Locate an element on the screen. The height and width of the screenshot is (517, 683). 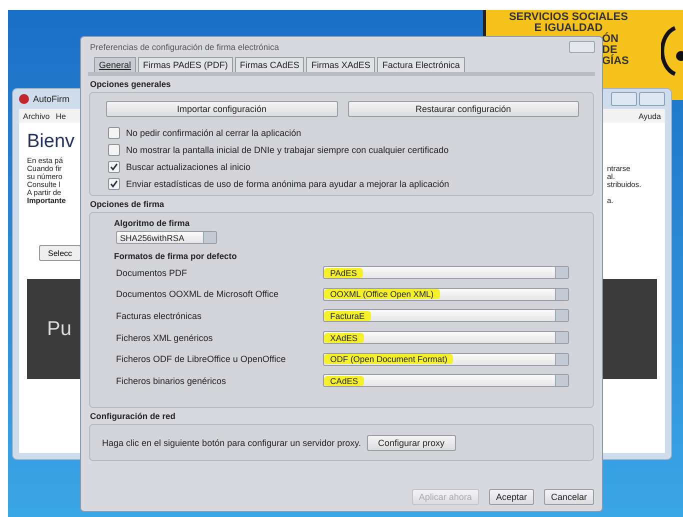
format-dropdown: FacturaE is located at coordinates (446, 315).